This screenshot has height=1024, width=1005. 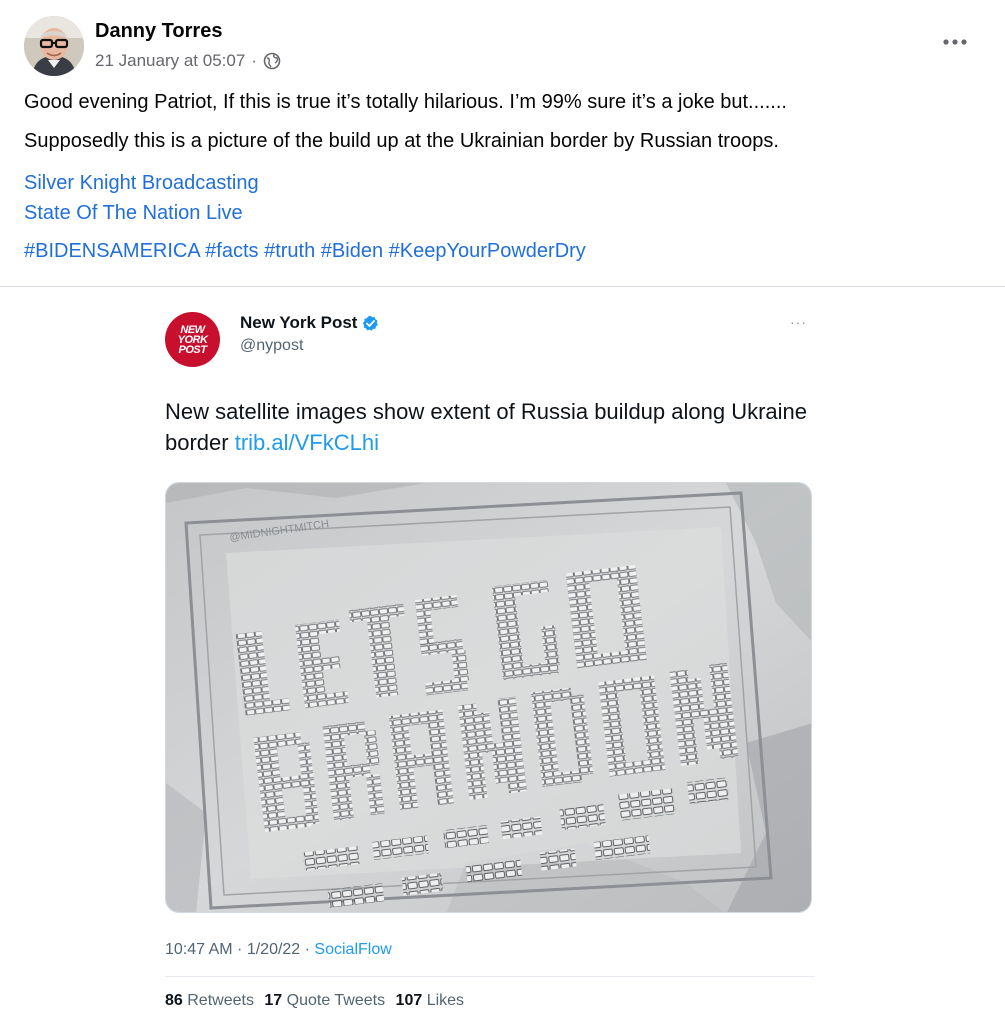 I want to click on globe-icon, so click(x=272, y=61).